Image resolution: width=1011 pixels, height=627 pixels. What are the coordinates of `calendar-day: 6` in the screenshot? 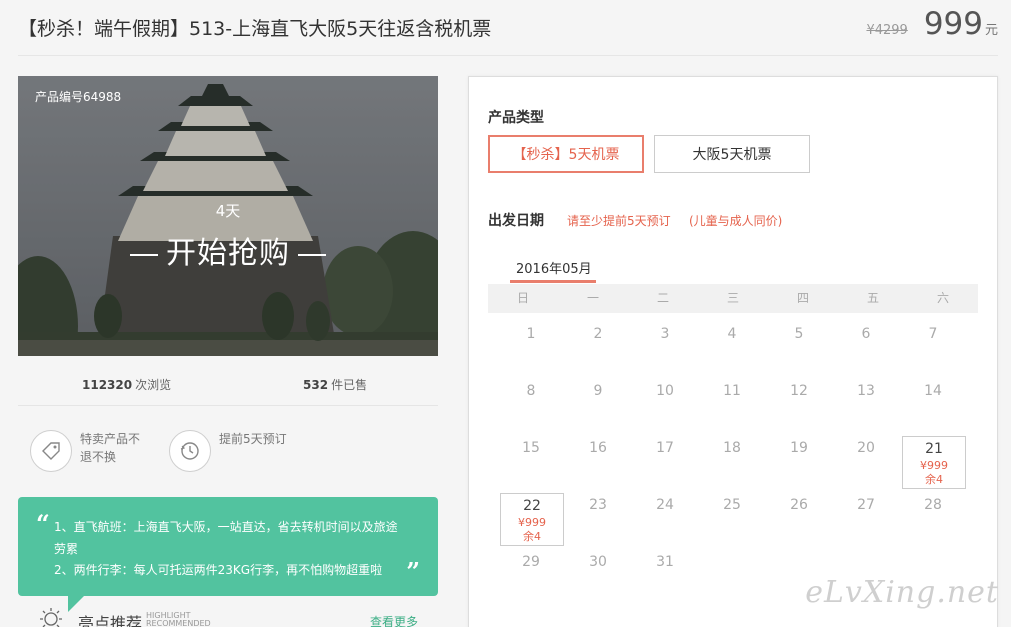 It's located at (866, 334).